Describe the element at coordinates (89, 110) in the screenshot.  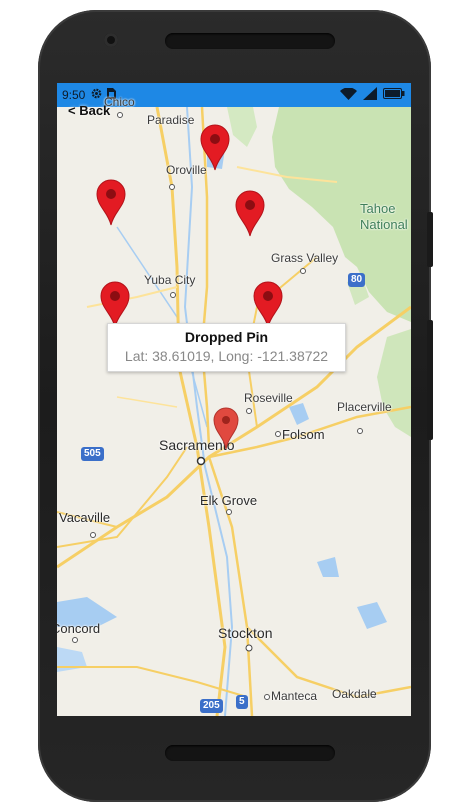
I see `back-button: < Back` at that location.